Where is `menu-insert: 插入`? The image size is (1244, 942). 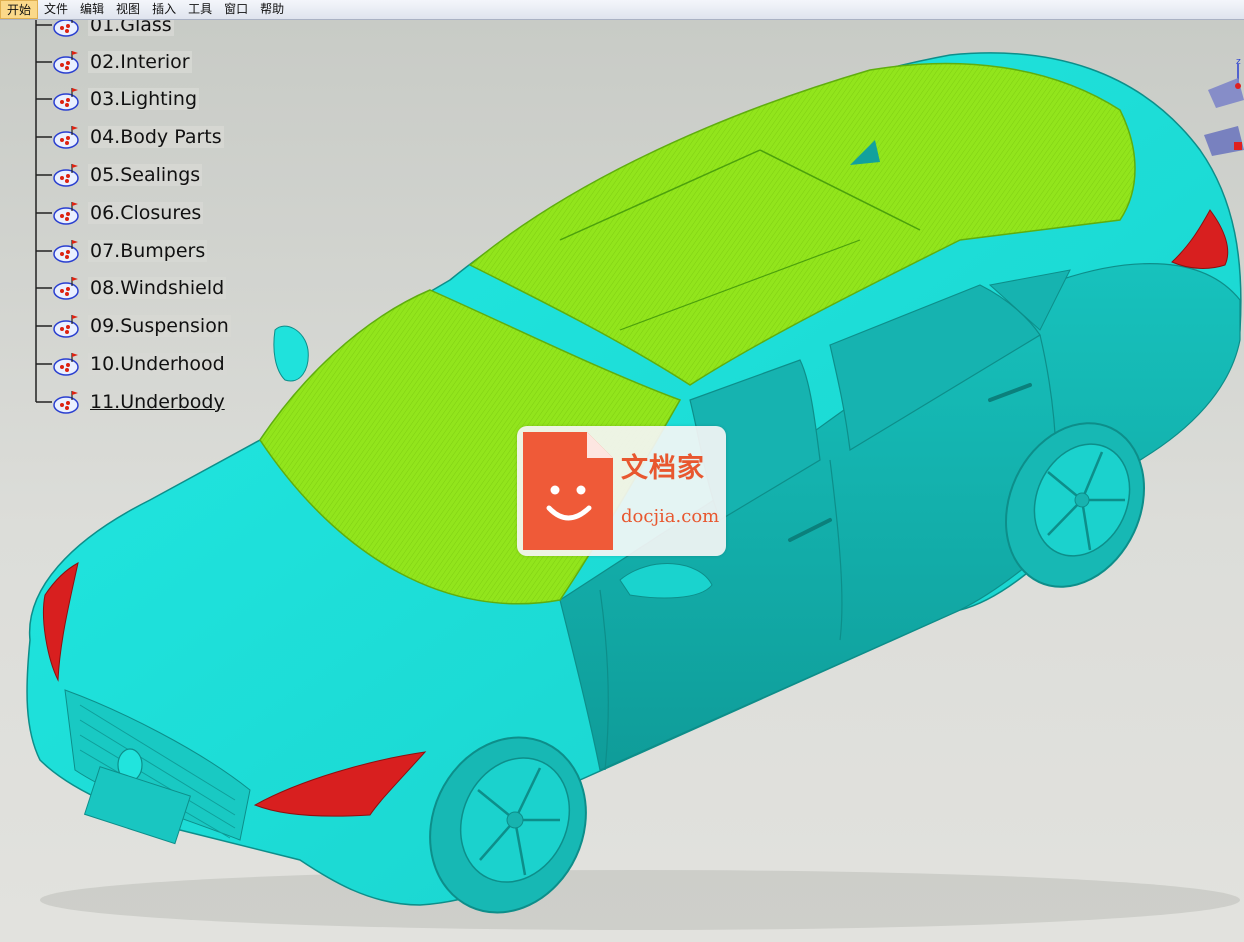
menu-insert: 插入 is located at coordinates (164, 9).